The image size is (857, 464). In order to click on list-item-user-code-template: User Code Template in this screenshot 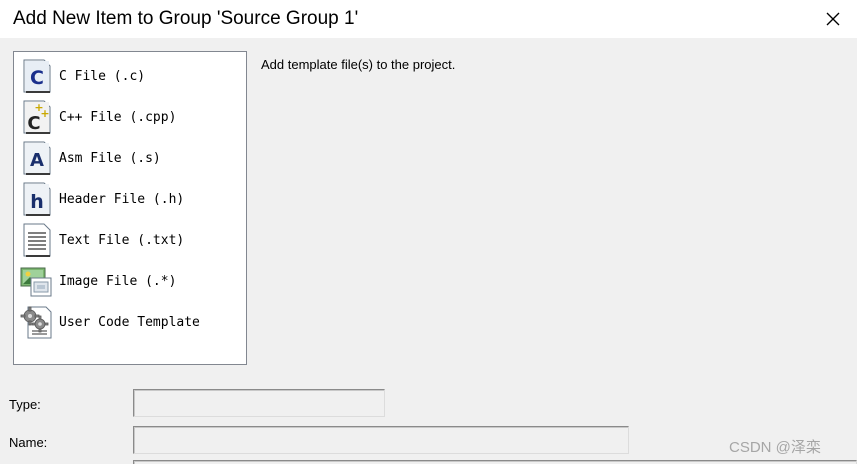, I will do `click(130, 322)`.